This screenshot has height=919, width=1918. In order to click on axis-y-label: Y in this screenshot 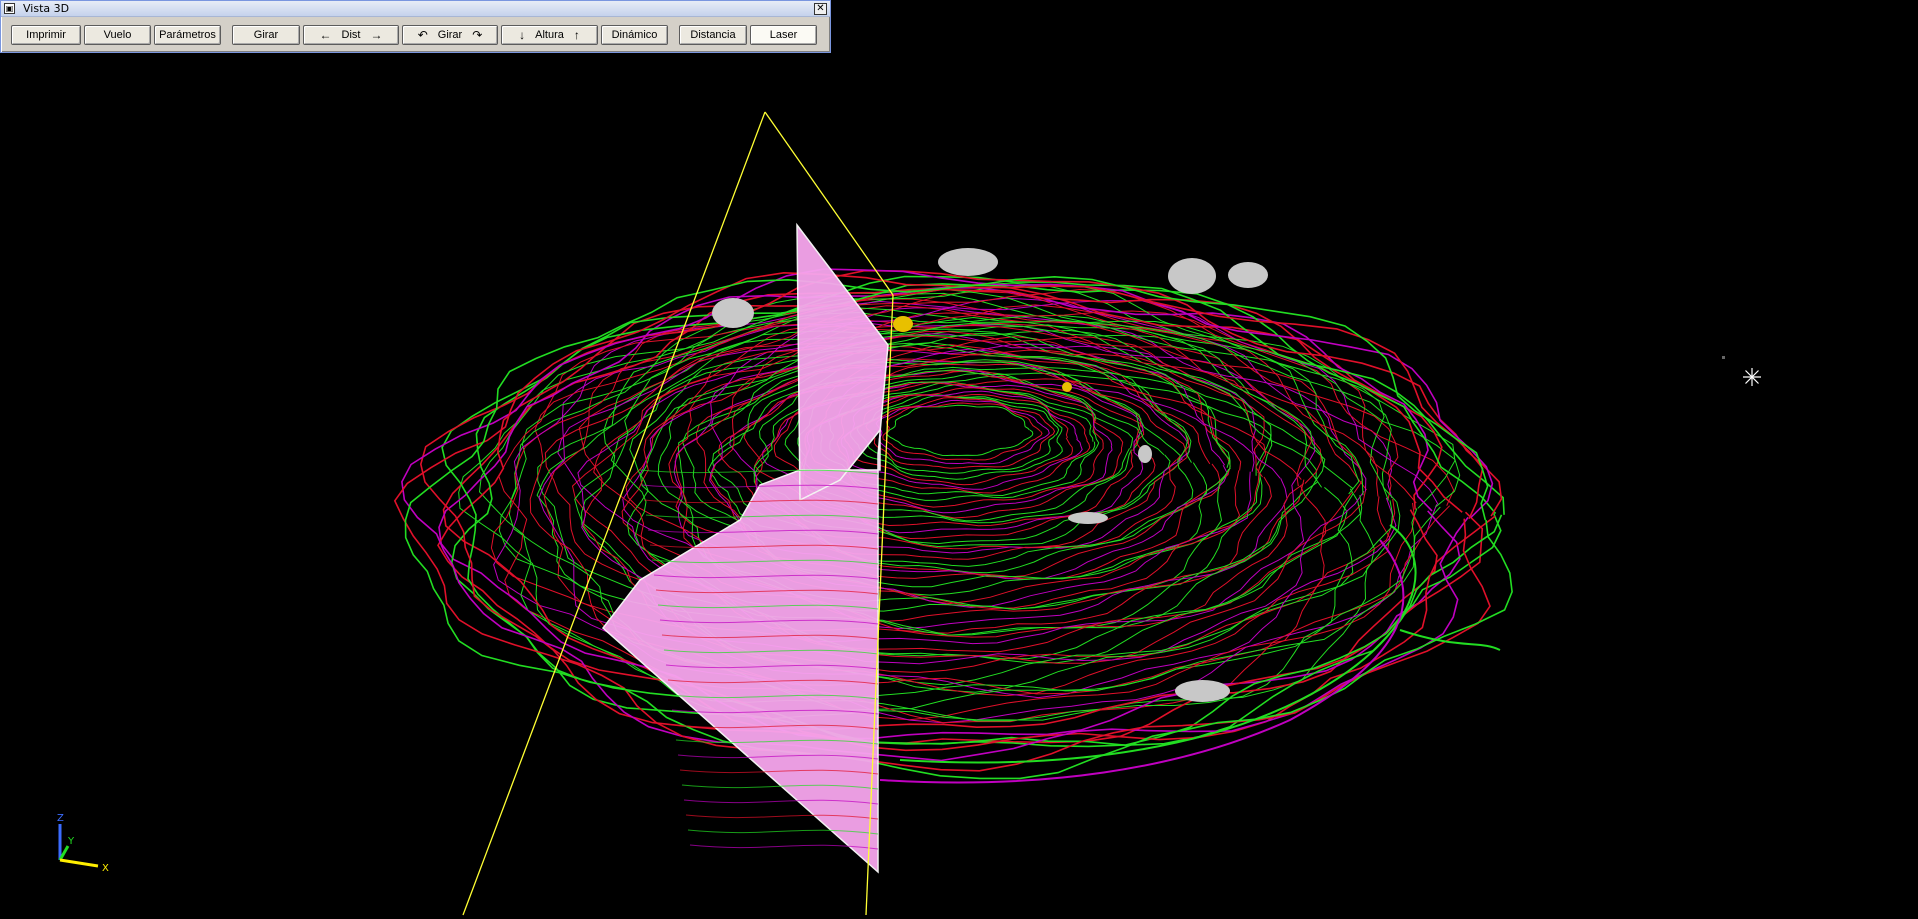, I will do `click(71, 841)`.